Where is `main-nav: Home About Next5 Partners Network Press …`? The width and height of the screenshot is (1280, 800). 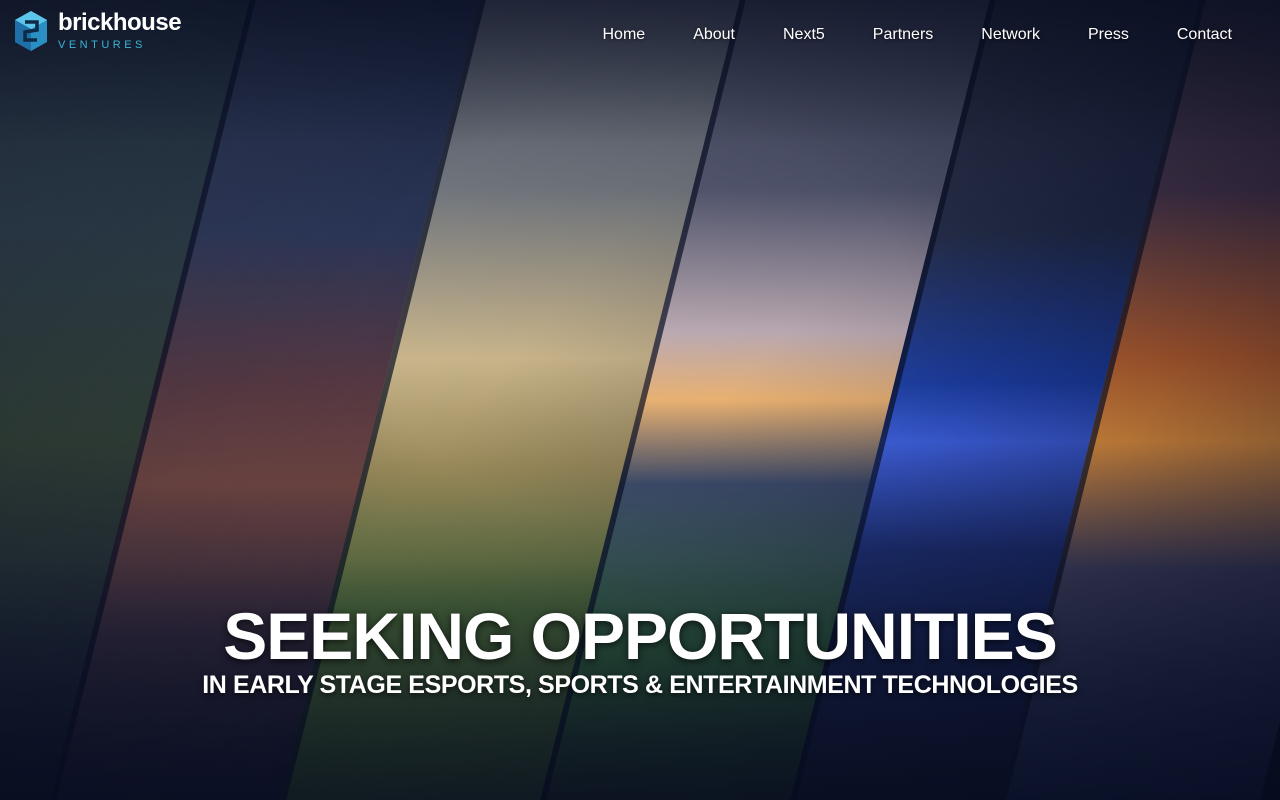
main-nav: Home About Next5 Partners Network Press … is located at coordinates (894, 35).